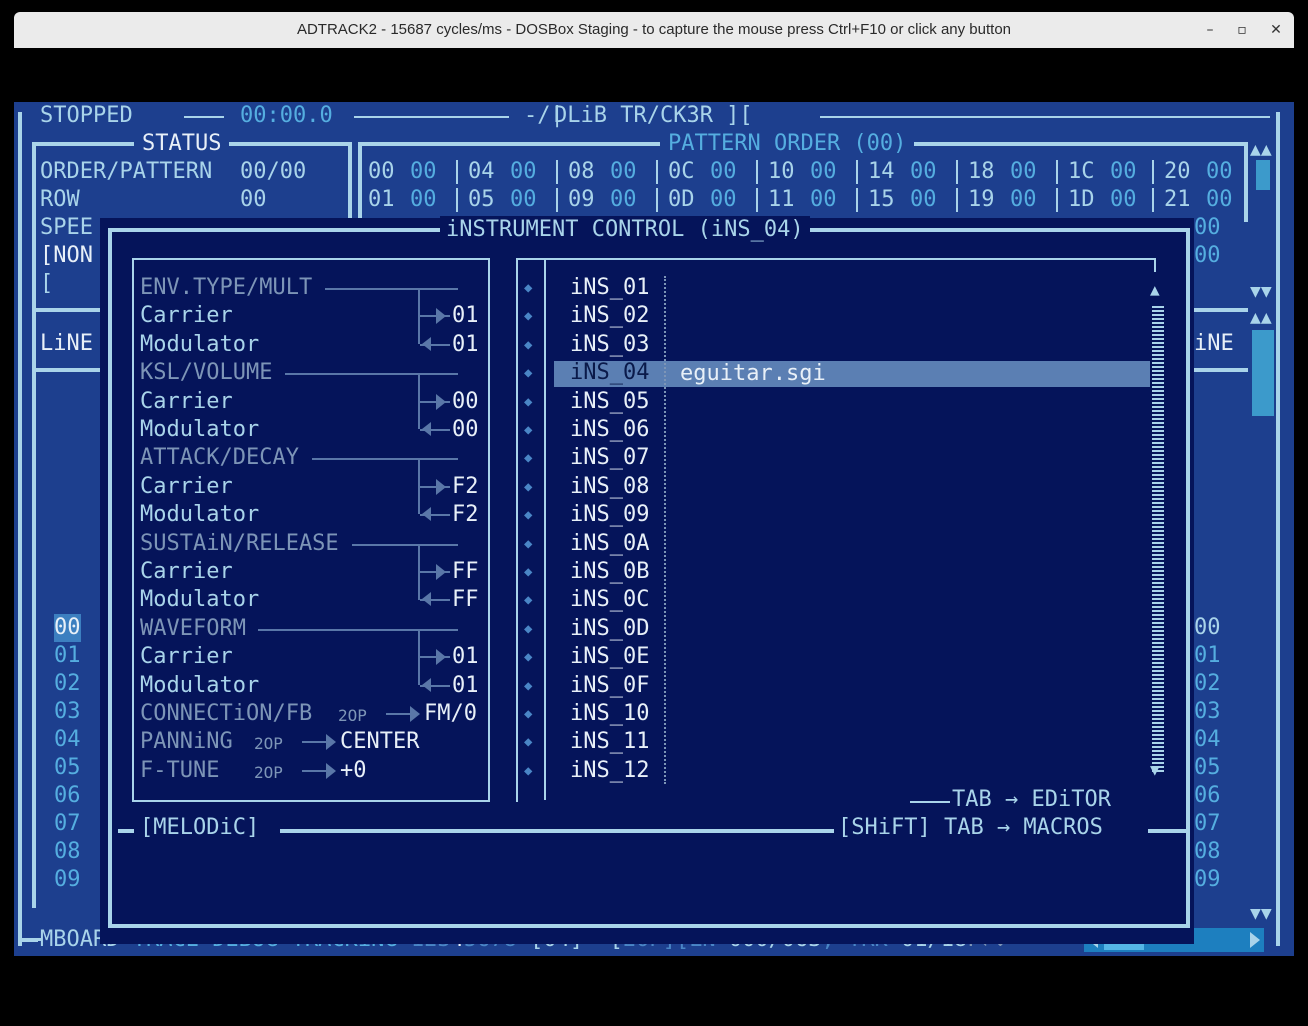  I want to click on order-index: 09, so click(581, 200).